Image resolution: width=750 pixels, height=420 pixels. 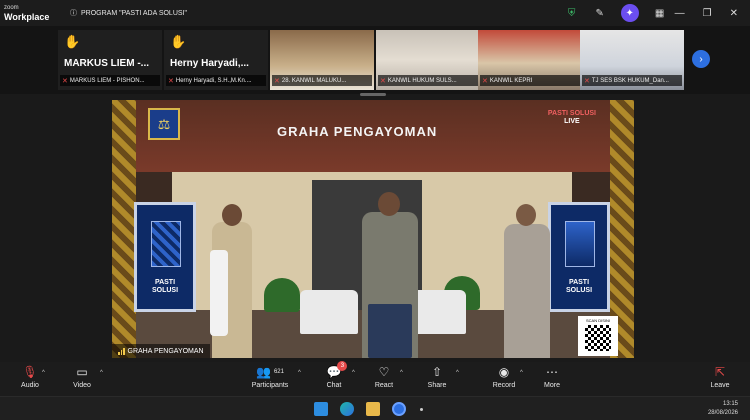 I want to click on heart-icon: ♡, so click(x=384, y=372).